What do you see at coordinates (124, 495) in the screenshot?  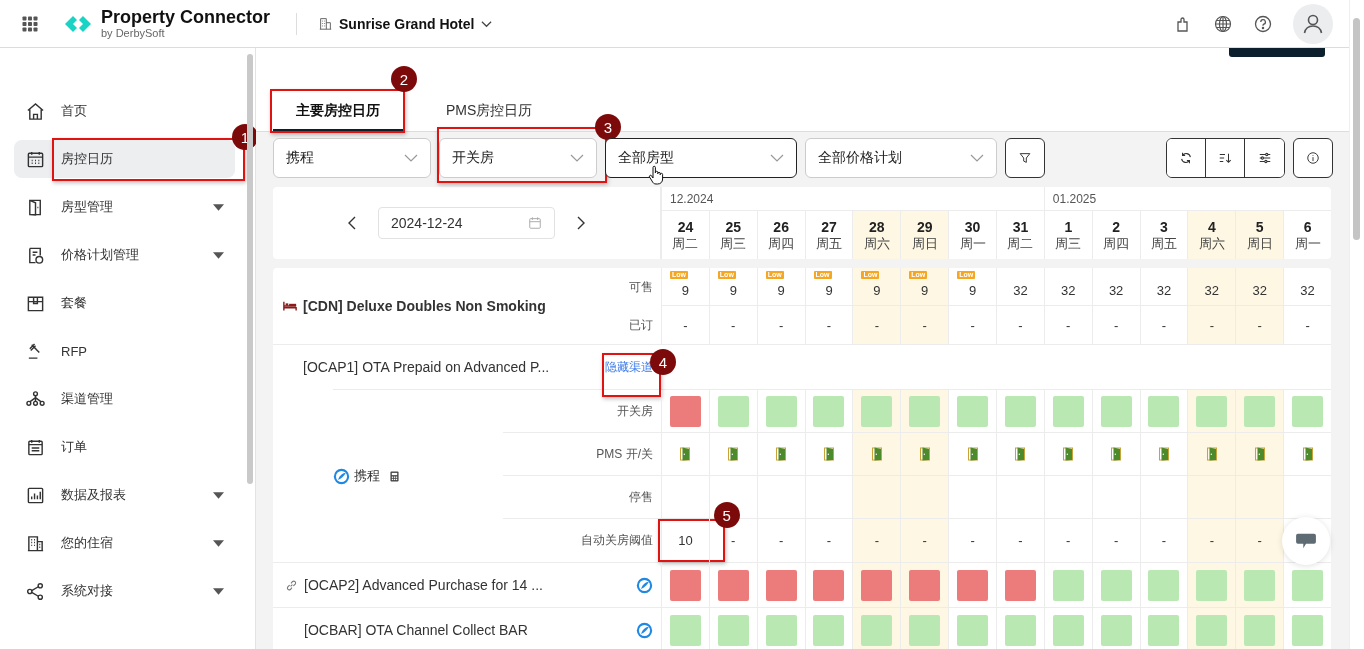 I see `sidebar-item: 数据及报表` at bounding box center [124, 495].